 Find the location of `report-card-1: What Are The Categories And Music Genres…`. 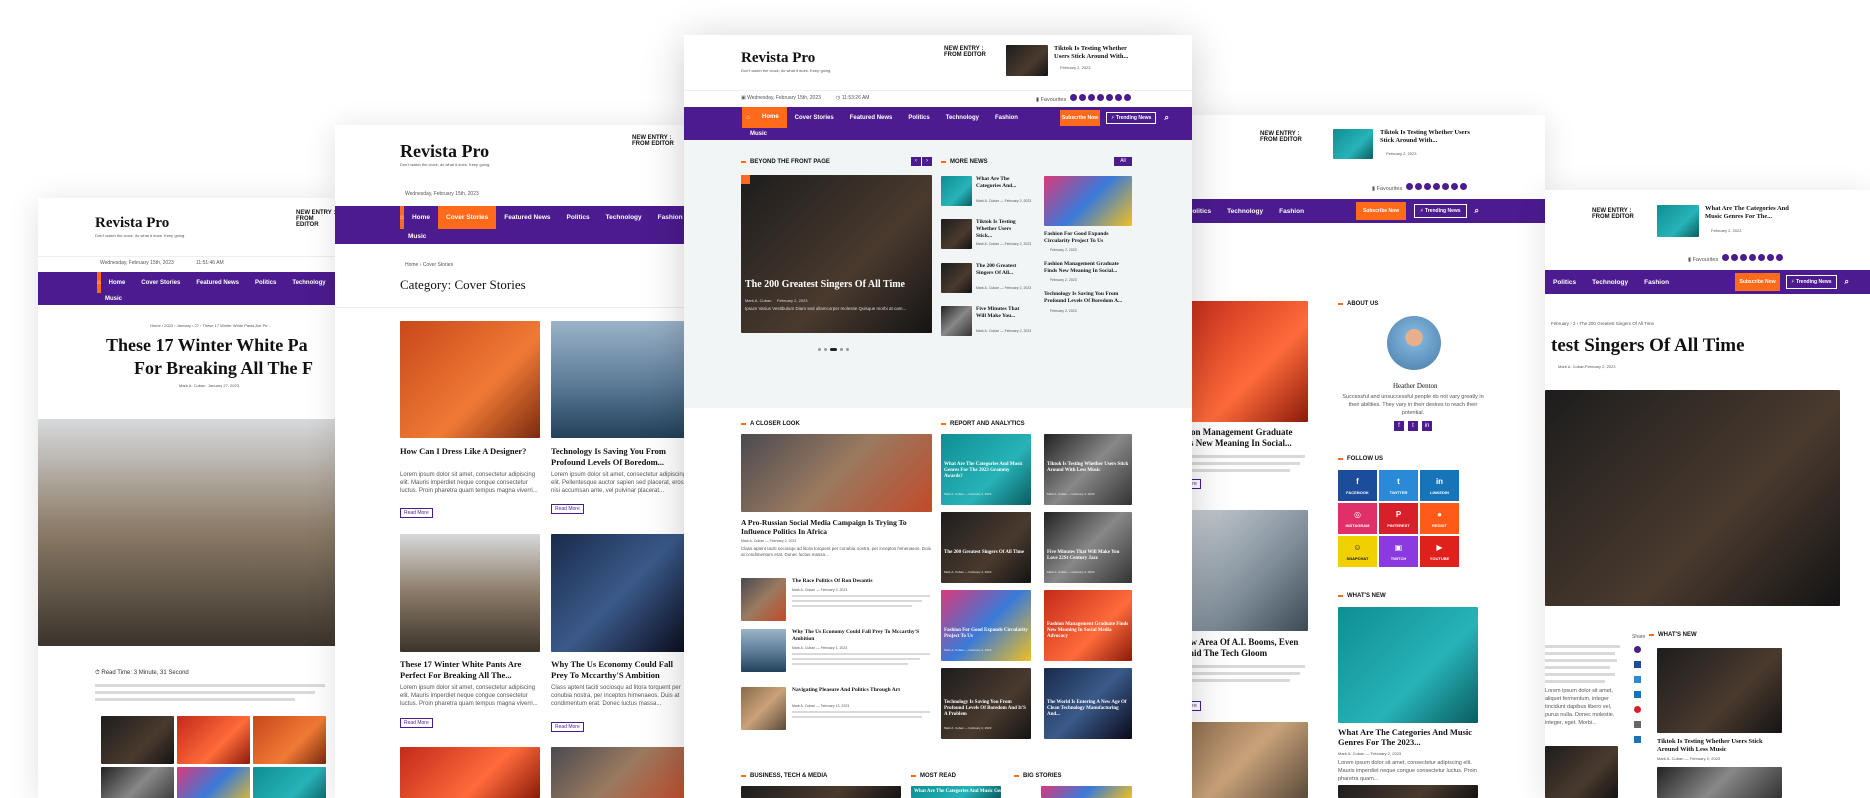

report-card-1: What Are The Categories And Music Genres… is located at coordinates (986, 469).